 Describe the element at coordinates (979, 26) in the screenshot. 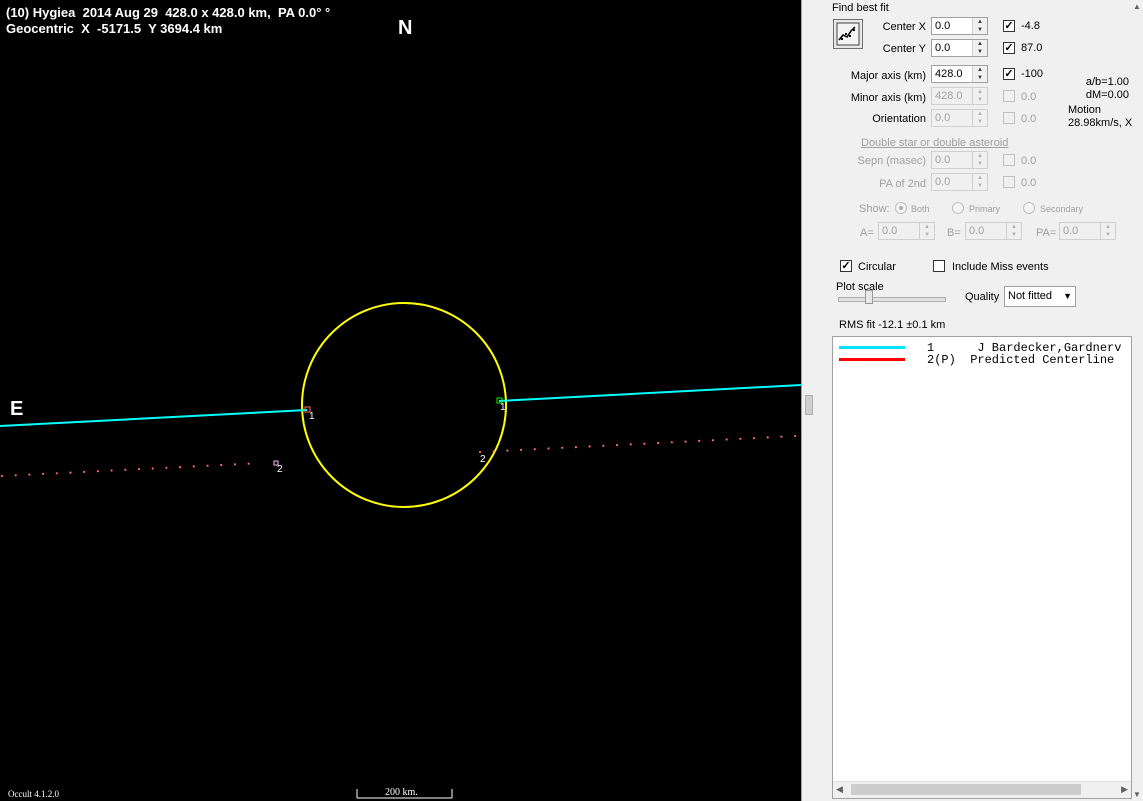

I see `center-x-spin-arrows: ▲ ▼` at that location.